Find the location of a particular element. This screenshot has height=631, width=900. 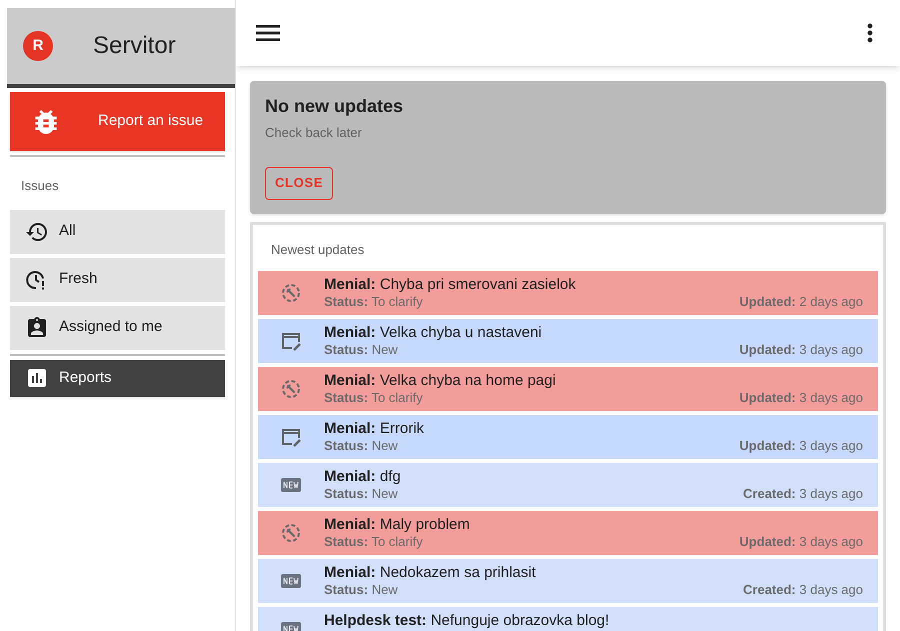

update-row: Menial: Velka chyba u nastaveni Status: New Updated: 3 days ago is located at coordinates (568, 341).